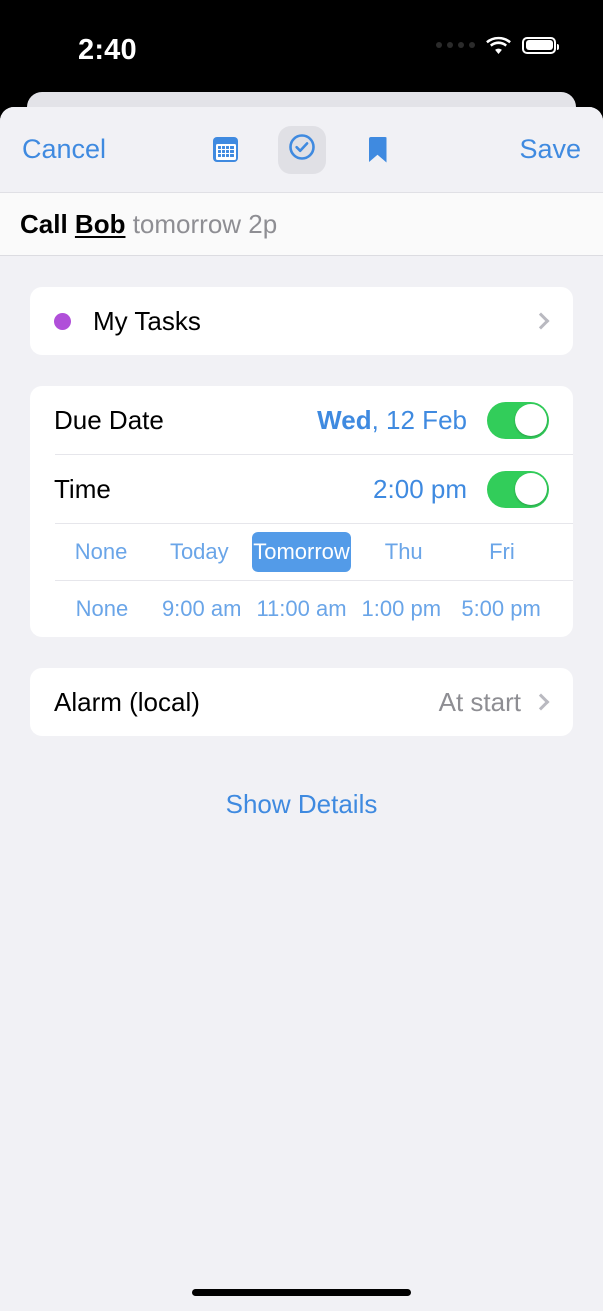 Image resolution: width=603 pixels, height=1311 pixels. What do you see at coordinates (102, 609) in the screenshot?
I see `time-chip-none: None` at bounding box center [102, 609].